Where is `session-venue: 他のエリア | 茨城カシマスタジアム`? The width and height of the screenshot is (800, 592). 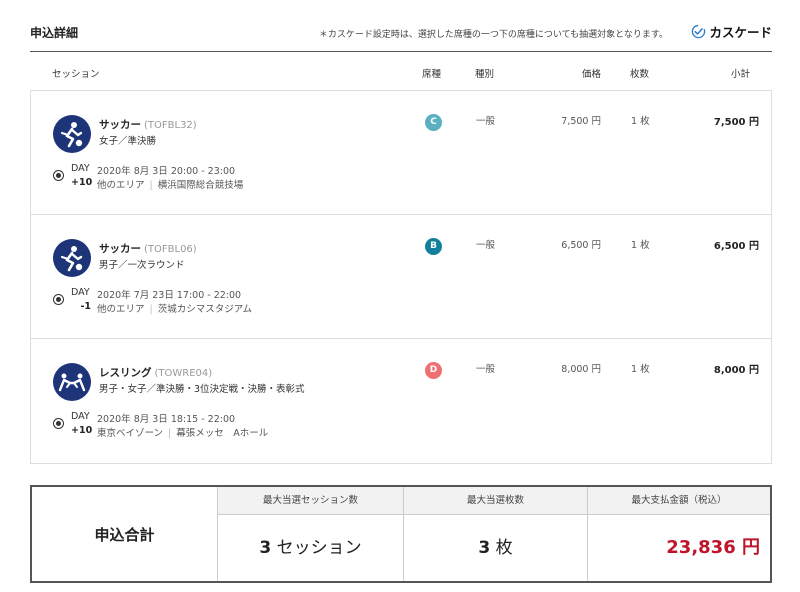 session-venue: 他のエリア | 茨城カシマスタジアム is located at coordinates (175, 309).